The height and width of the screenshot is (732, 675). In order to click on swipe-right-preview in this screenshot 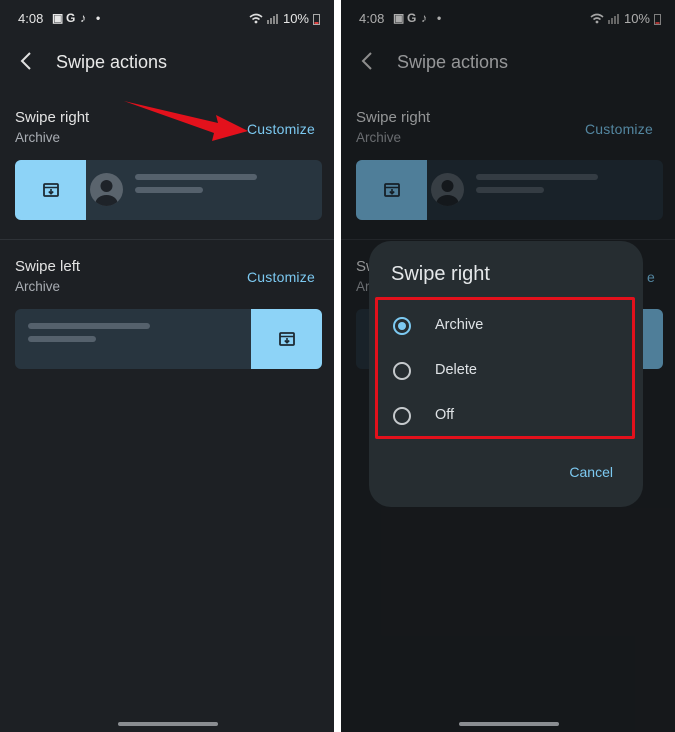, I will do `click(168, 190)`.